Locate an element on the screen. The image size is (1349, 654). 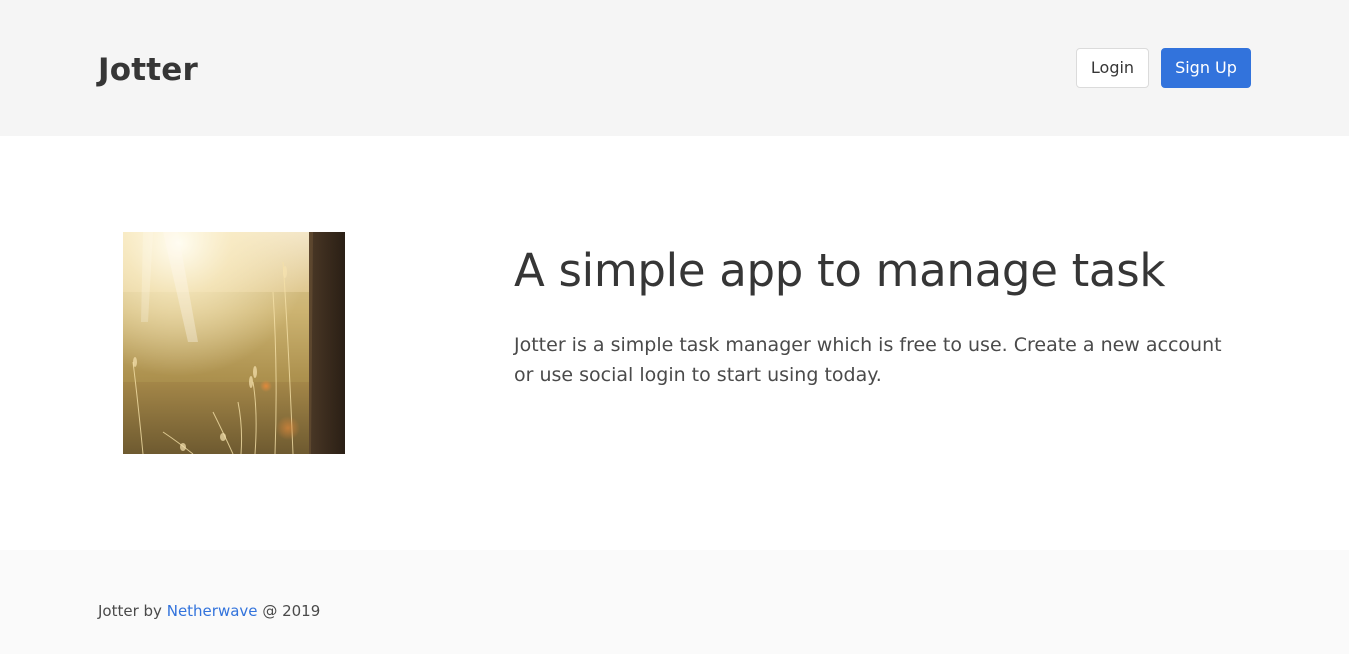
login-button: Login is located at coordinates (1112, 68).